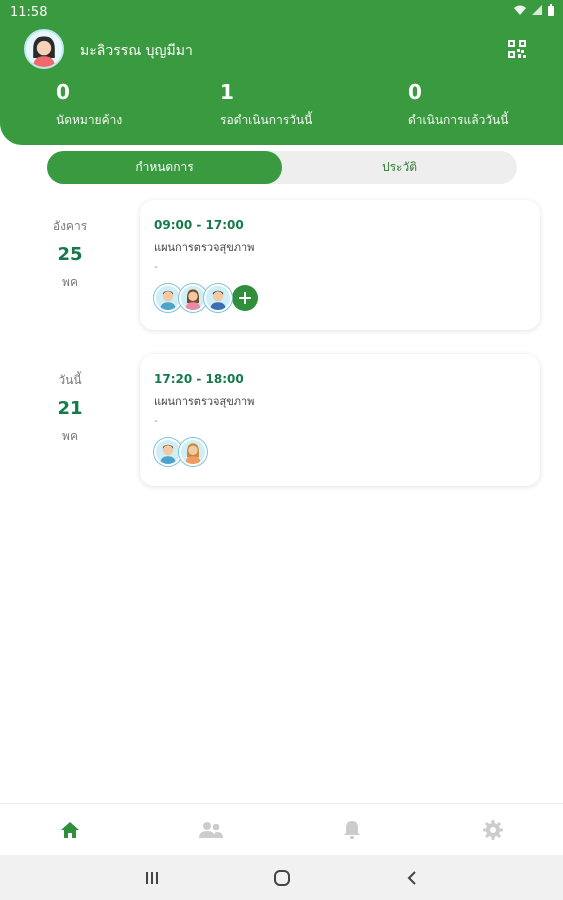 Image resolution: width=563 pixels, height=900 pixels. What do you see at coordinates (70, 380) in the screenshot?
I see `day-of-week: วันนี้` at bounding box center [70, 380].